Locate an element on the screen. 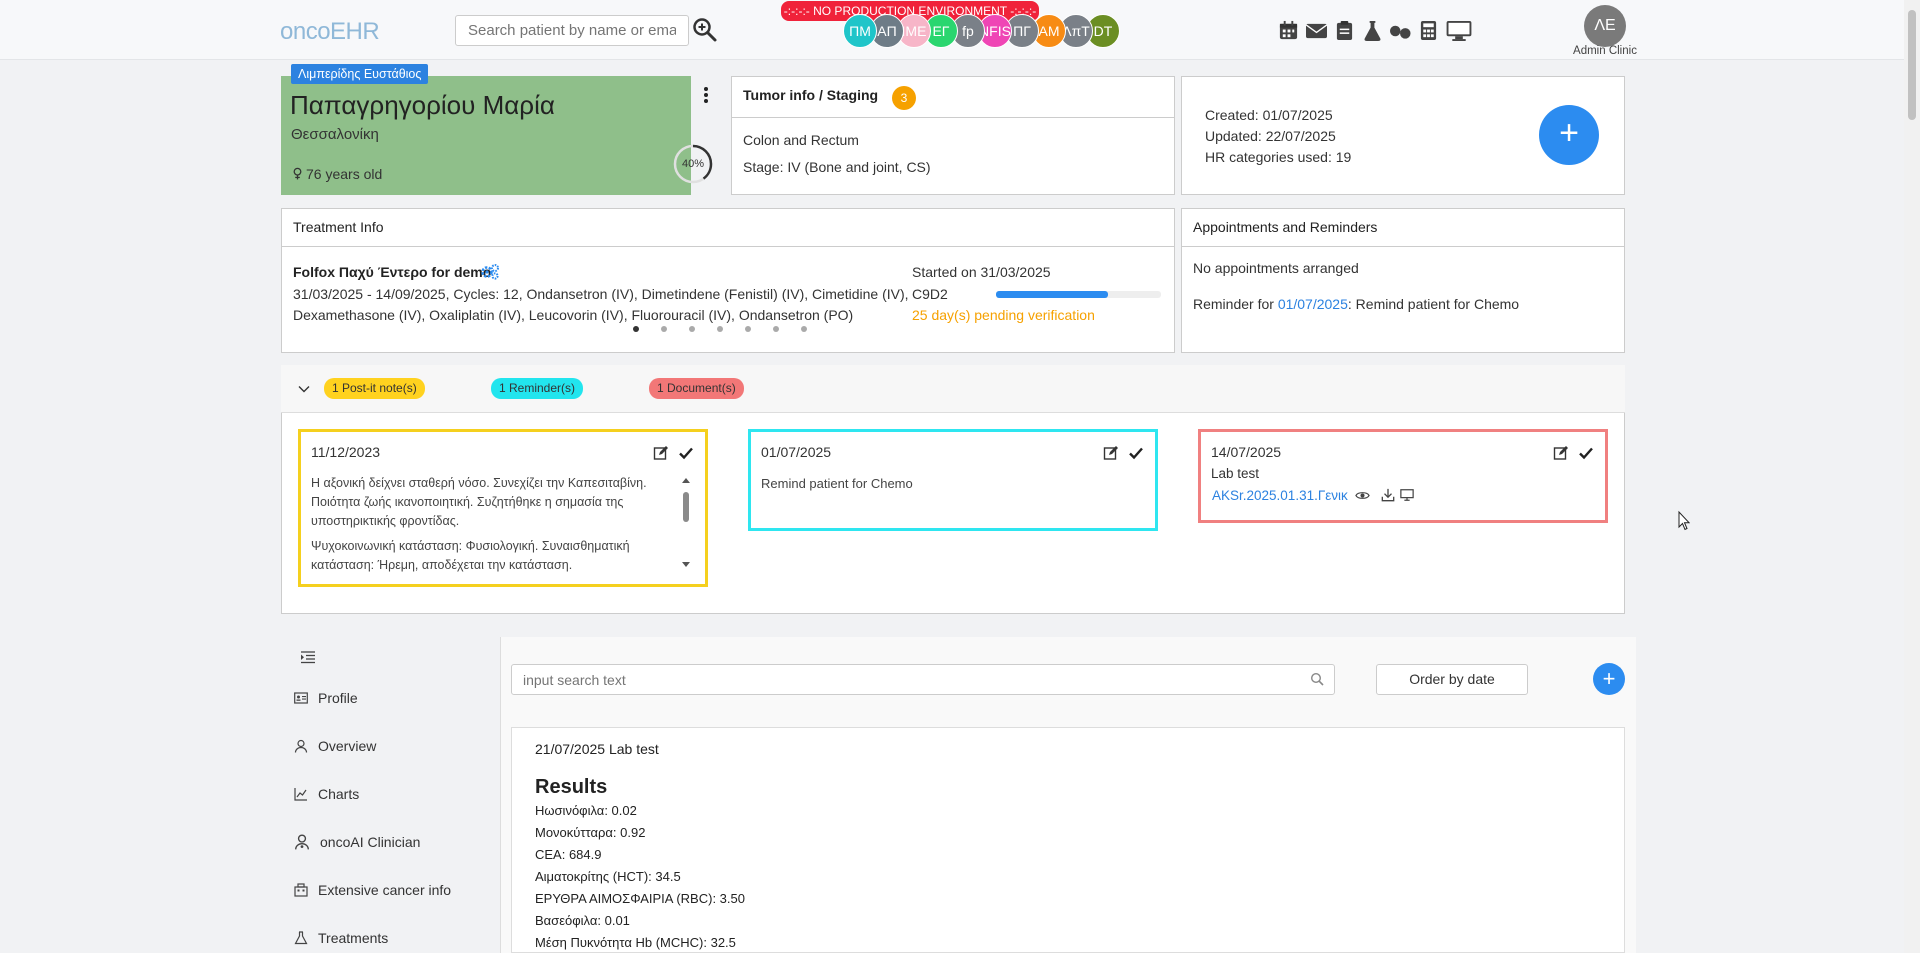 This screenshot has width=1920, height=953. patient-menu-button is located at coordinates (706, 95).